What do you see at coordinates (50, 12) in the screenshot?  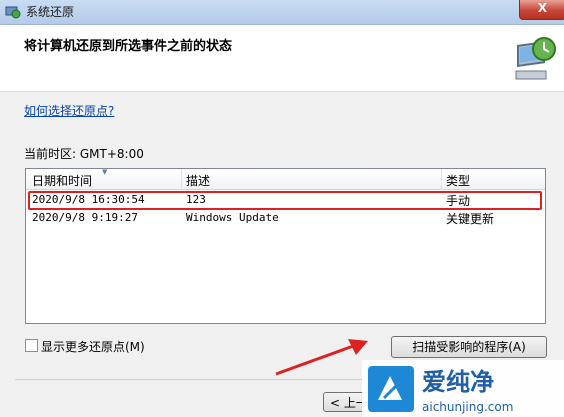 I see `window-title: 系统还原` at bounding box center [50, 12].